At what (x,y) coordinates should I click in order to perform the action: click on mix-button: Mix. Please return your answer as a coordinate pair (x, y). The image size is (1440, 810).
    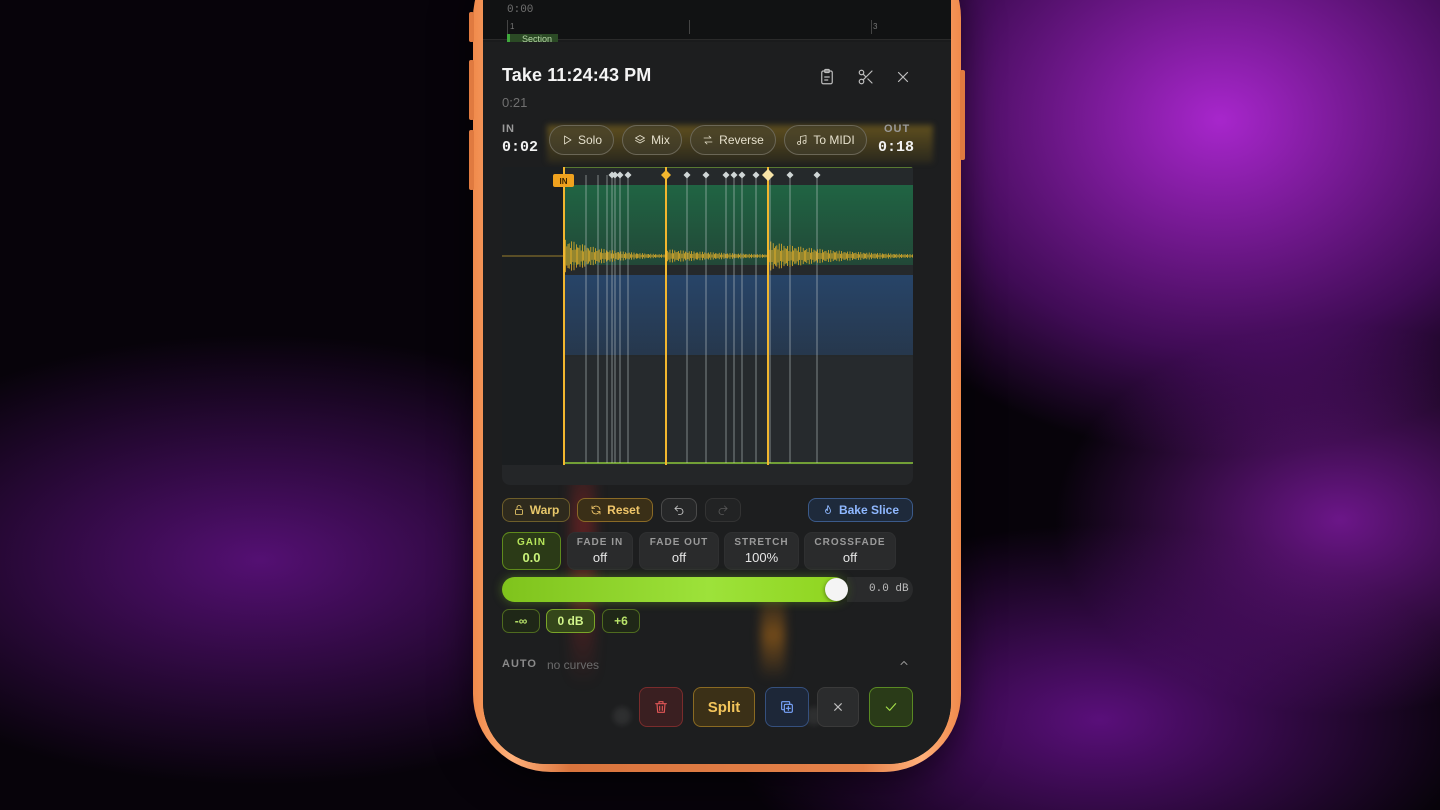
    Looking at the image, I should click on (652, 140).